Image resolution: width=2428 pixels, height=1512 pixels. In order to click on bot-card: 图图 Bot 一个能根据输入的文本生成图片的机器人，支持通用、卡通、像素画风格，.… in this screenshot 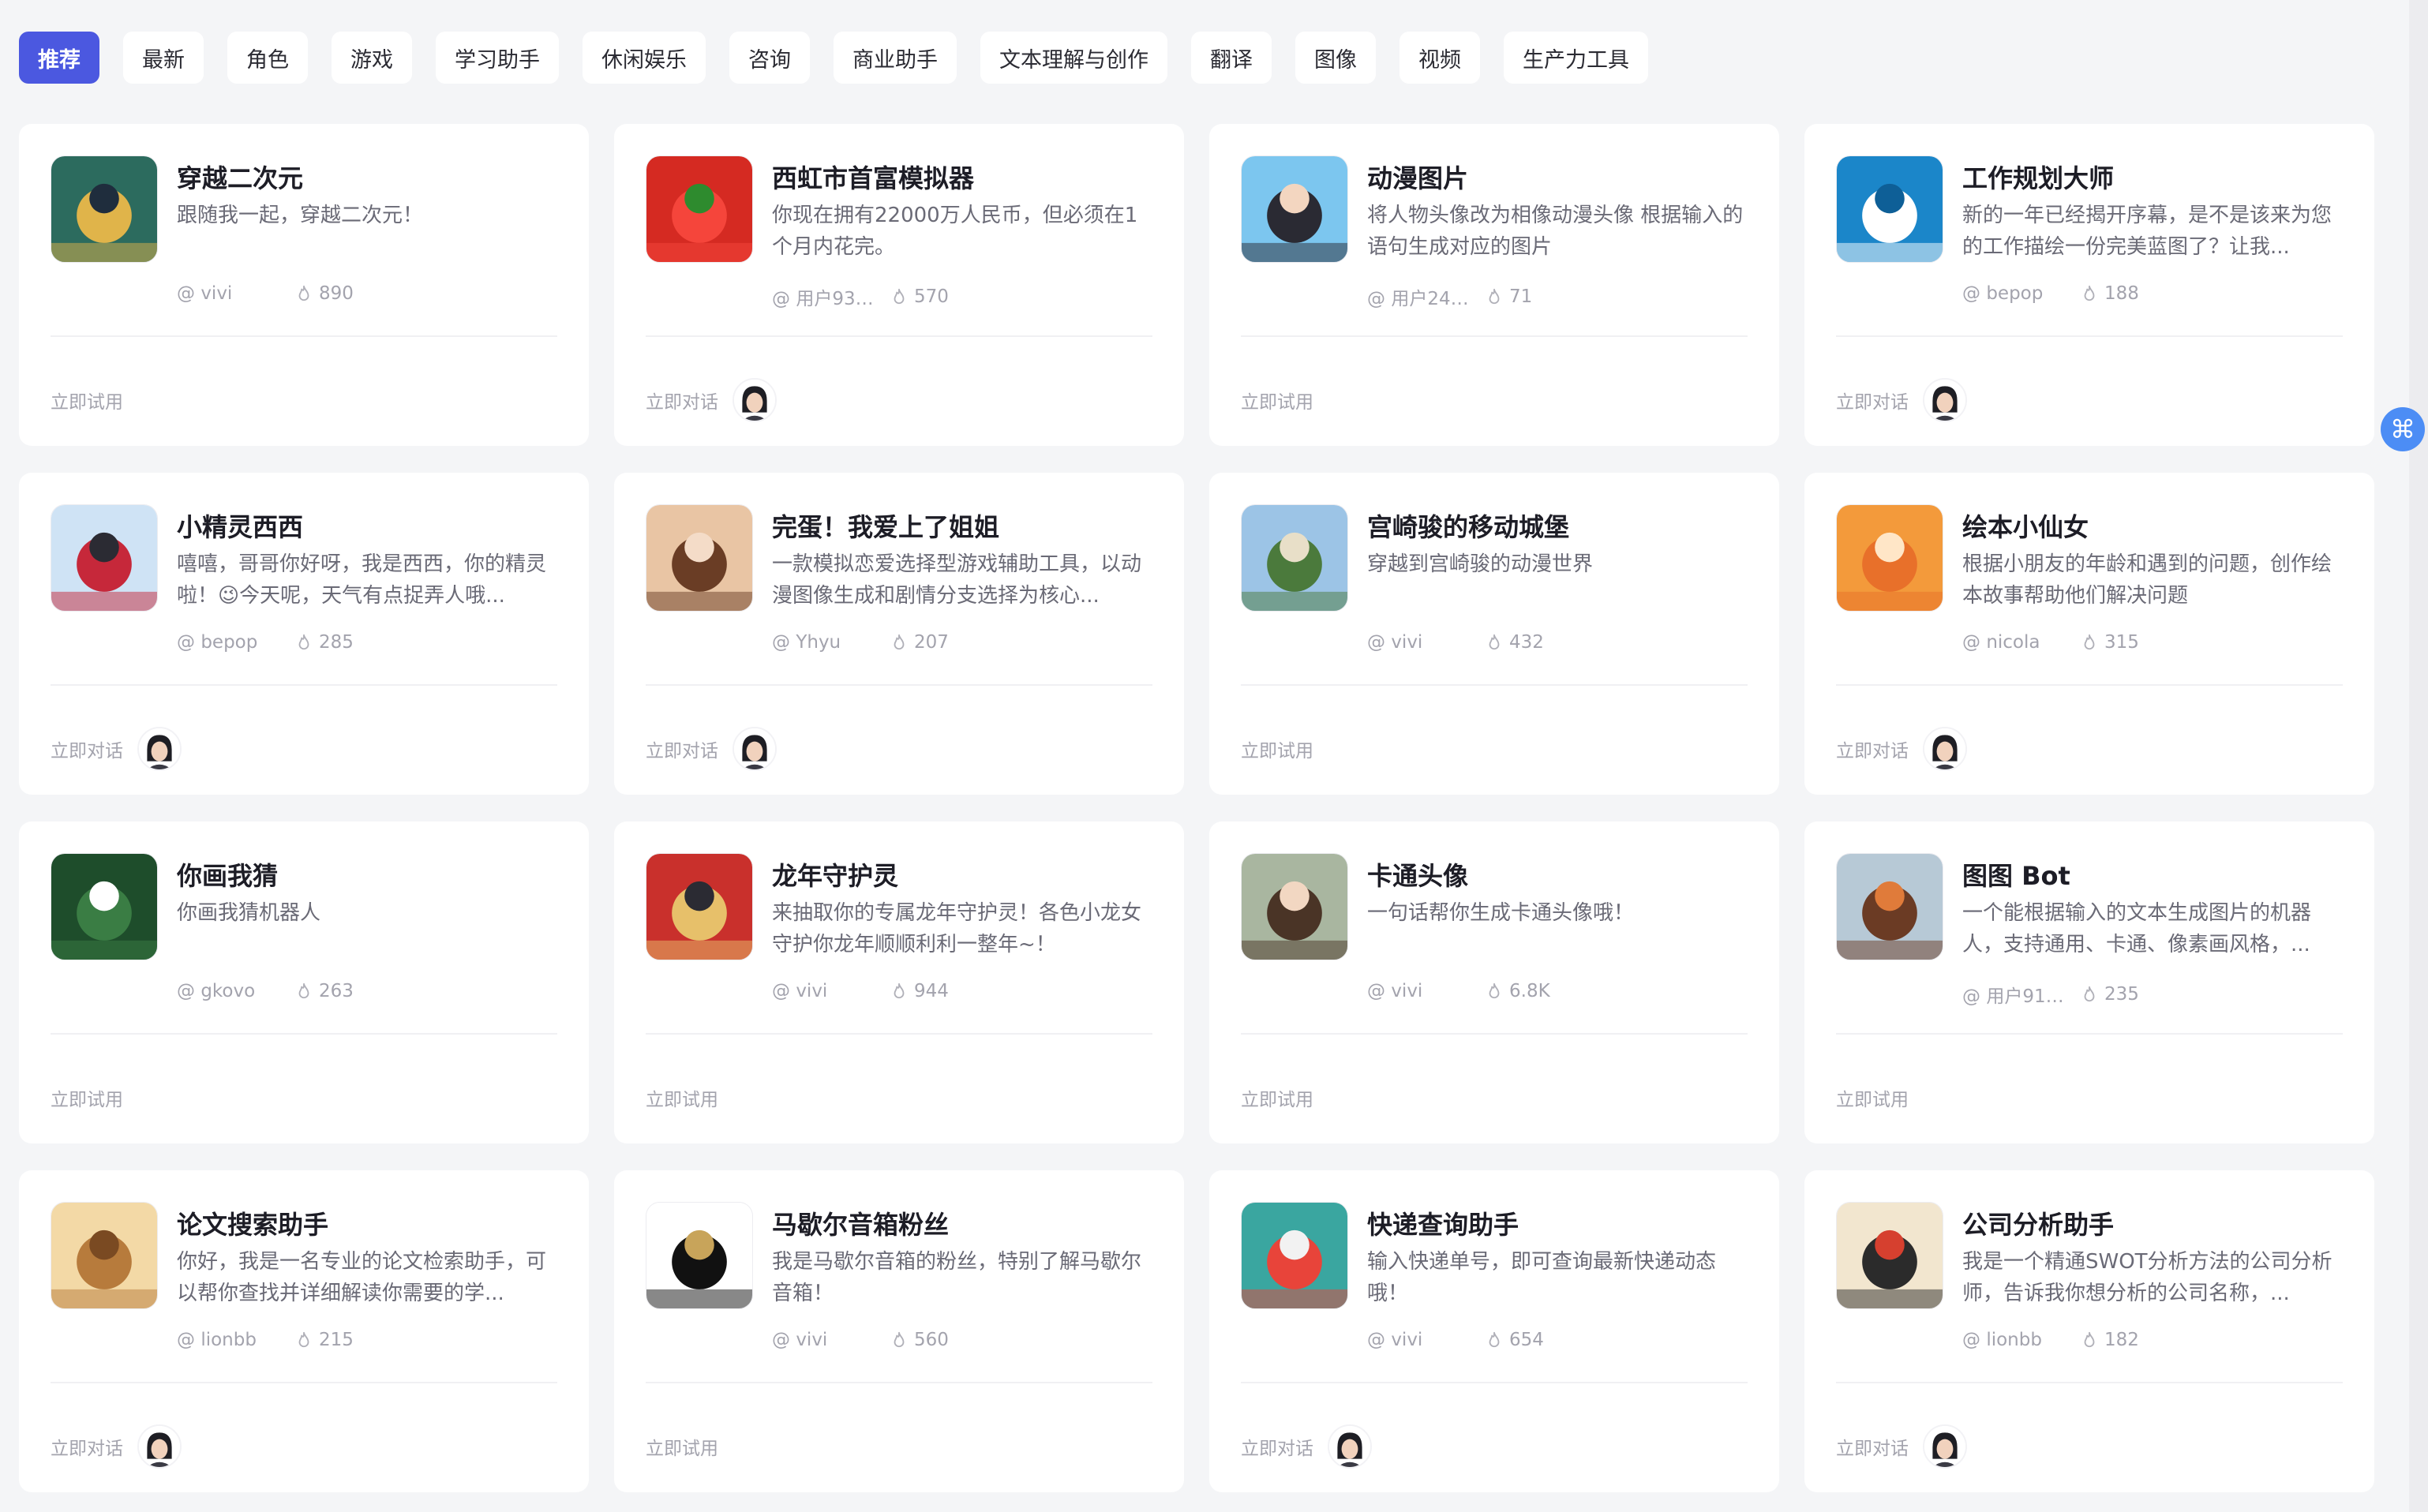, I will do `click(2089, 982)`.